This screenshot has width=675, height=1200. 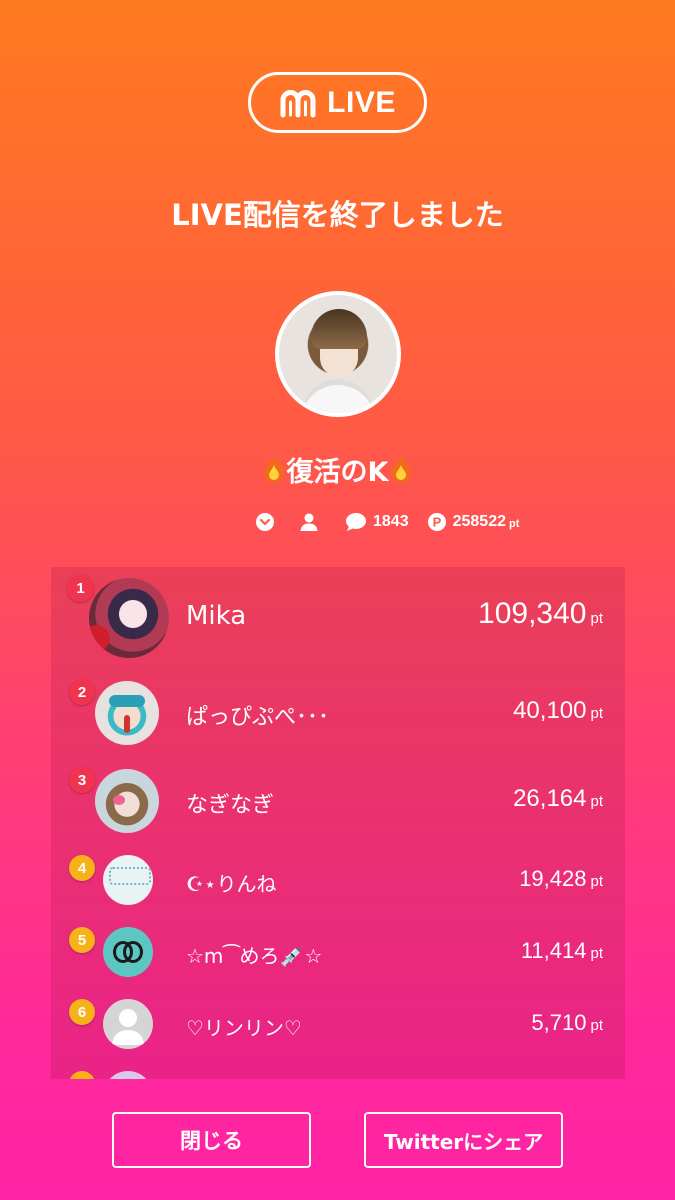 I want to click on stats-row: 1843 P 258522 pt, so click(x=387, y=522).